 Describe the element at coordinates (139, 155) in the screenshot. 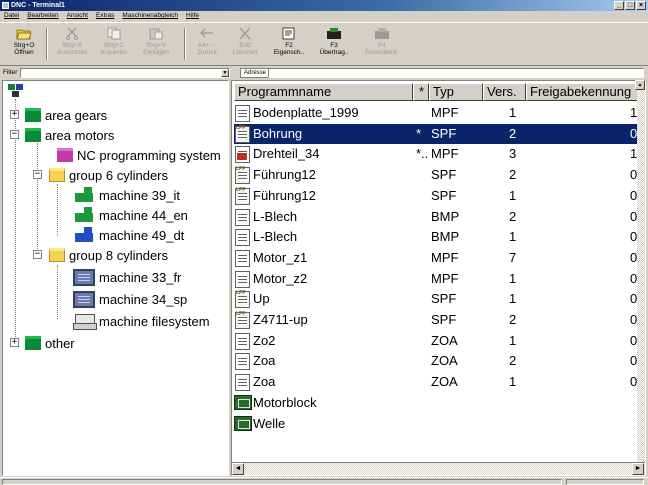

I see `tree-node-nc-programming-system: NC programming system` at that location.